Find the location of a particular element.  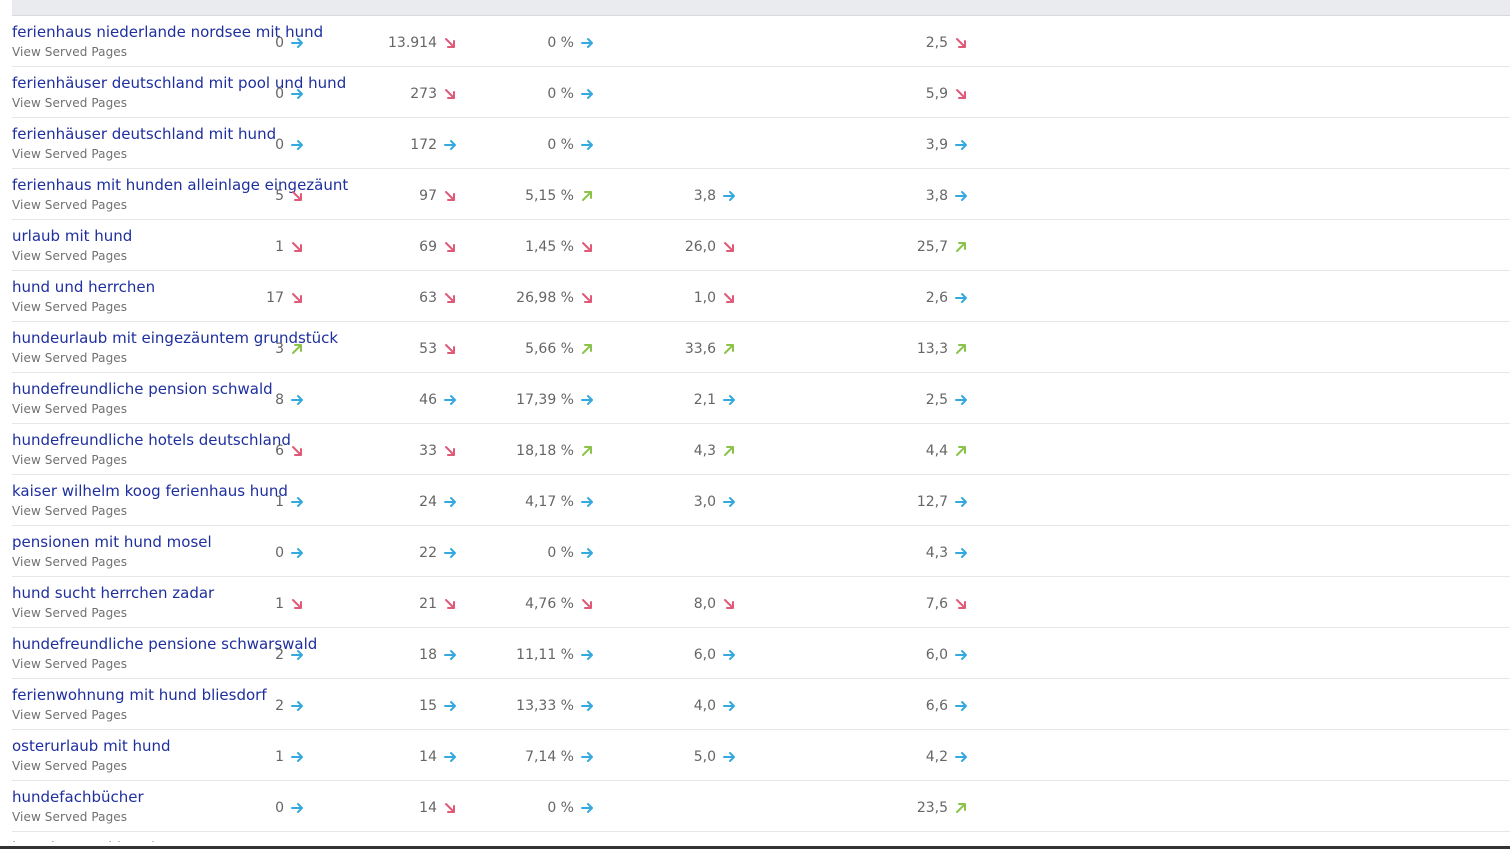

metric-cell-c2: 63 is located at coordinates (438, 298).